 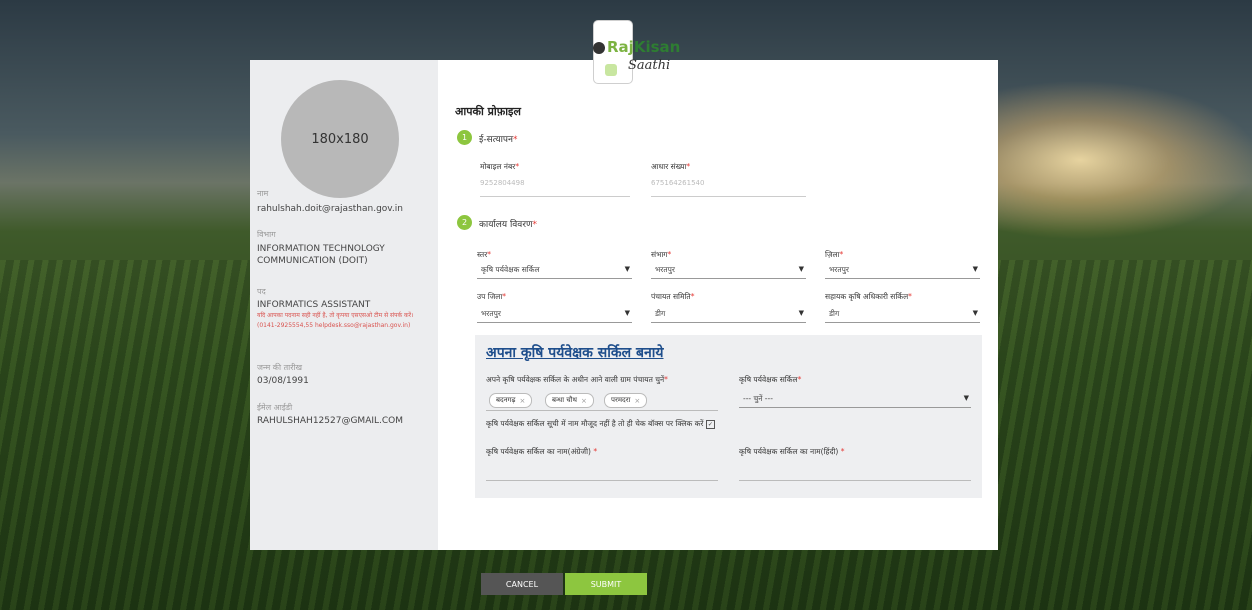 What do you see at coordinates (511, 400) in the screenshot?
I see `chip-badangarh: बदनगढ़ ×` at bounding box center [511, 400].